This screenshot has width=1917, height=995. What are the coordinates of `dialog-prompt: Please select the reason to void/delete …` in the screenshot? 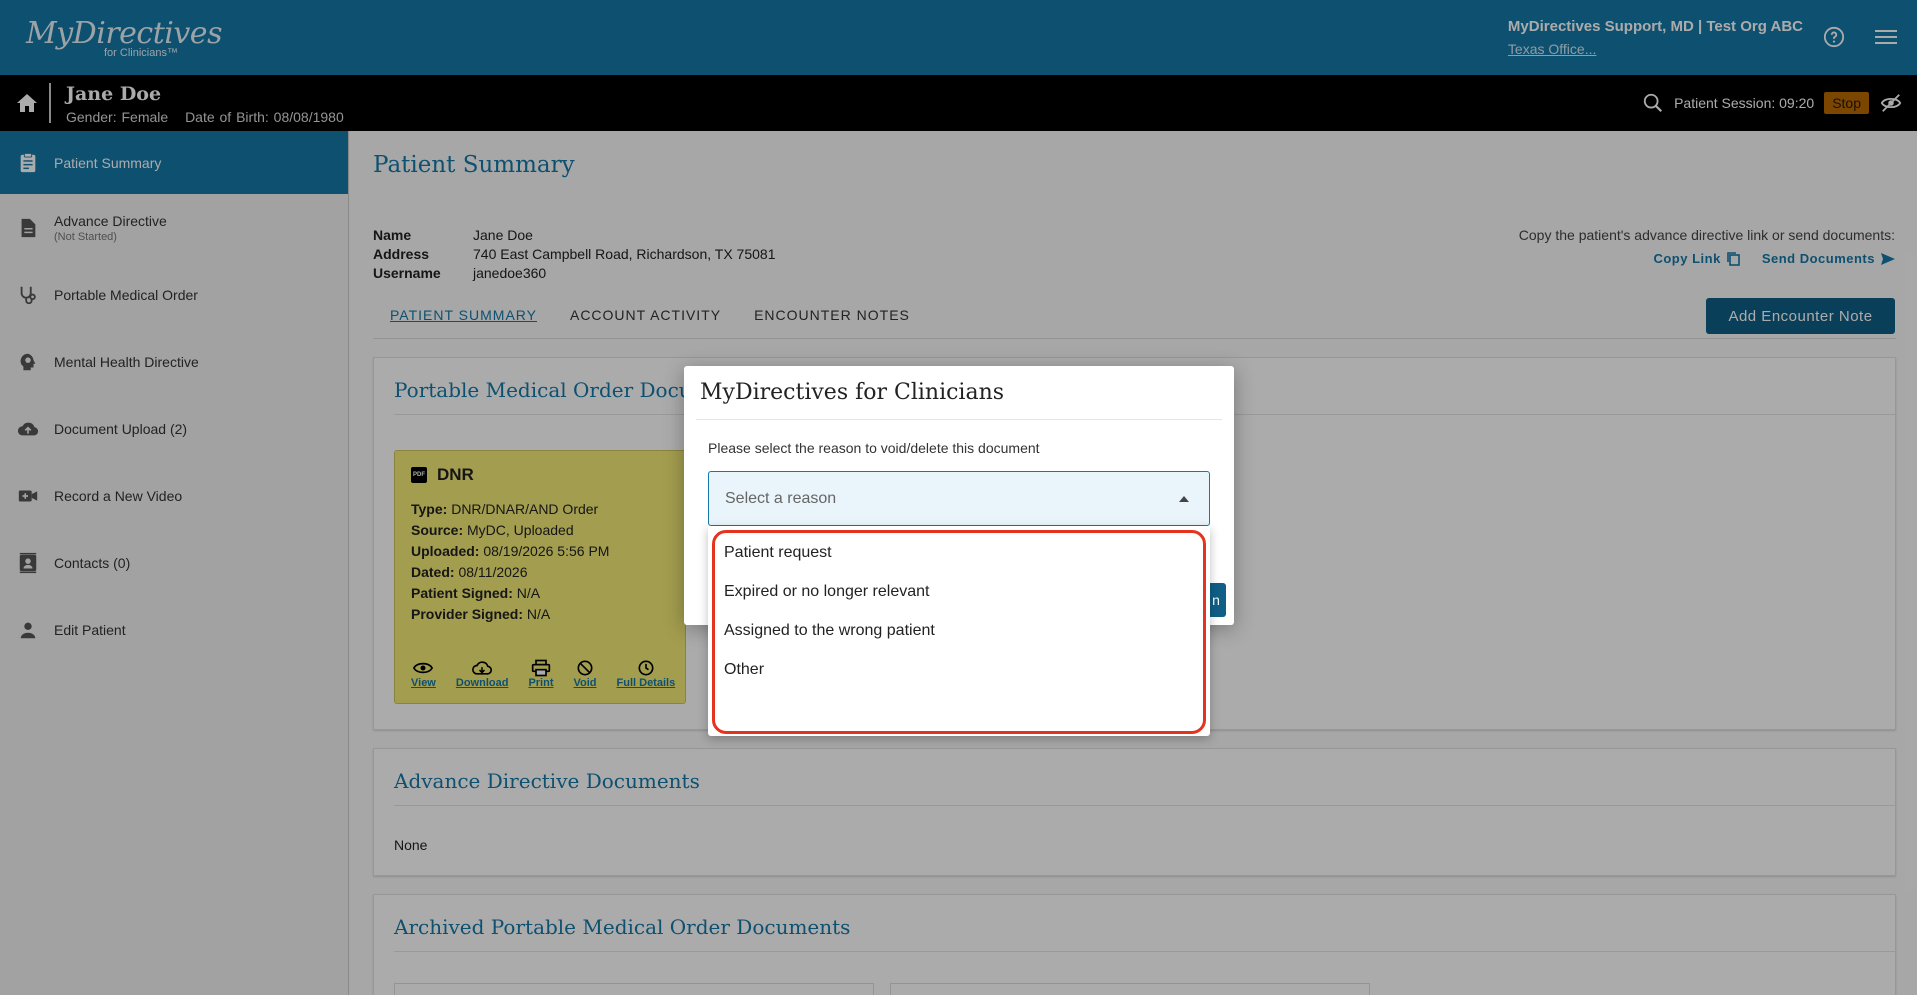 It's located at (874, 448).